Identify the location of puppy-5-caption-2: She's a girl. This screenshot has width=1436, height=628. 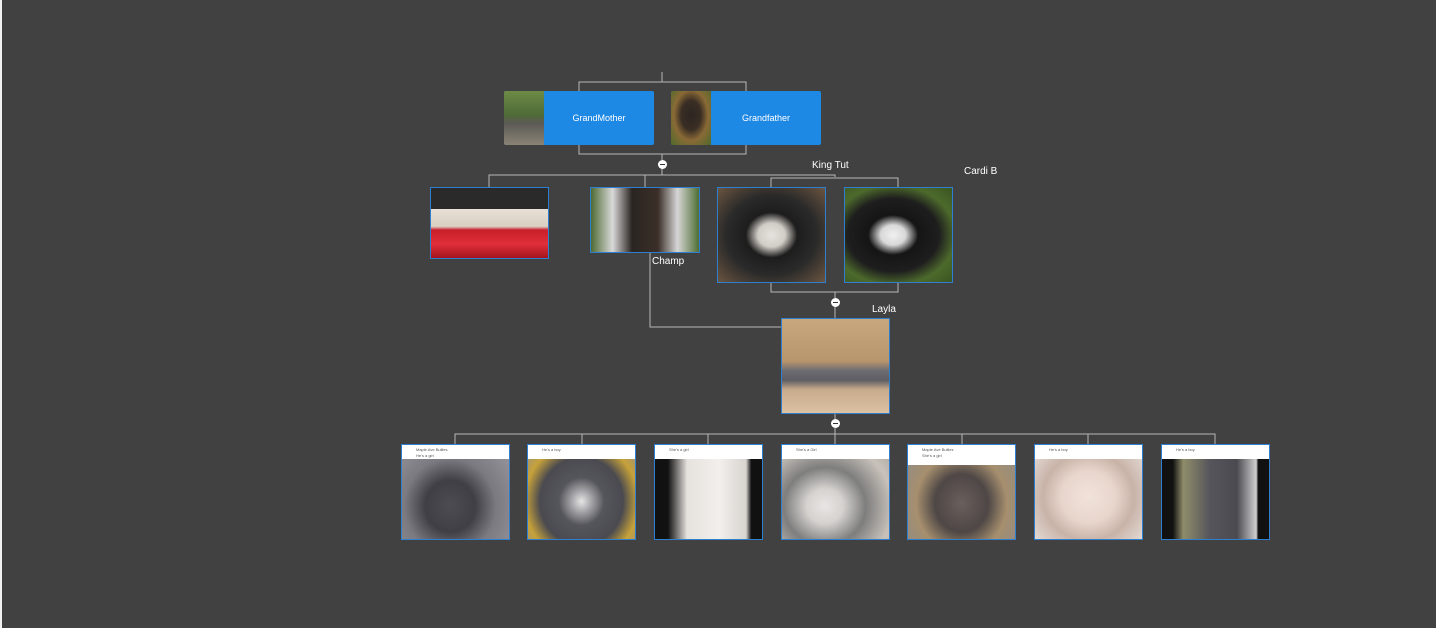
(932, 455).